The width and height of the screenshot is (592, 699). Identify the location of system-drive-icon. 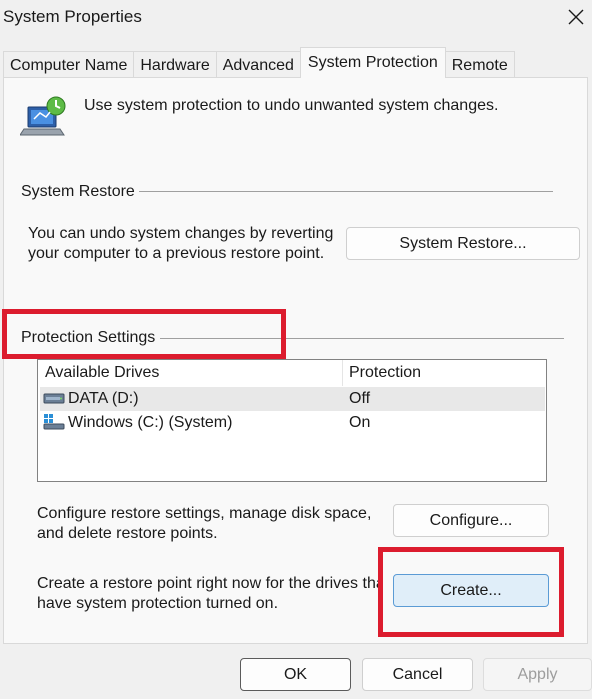
(54, 424).